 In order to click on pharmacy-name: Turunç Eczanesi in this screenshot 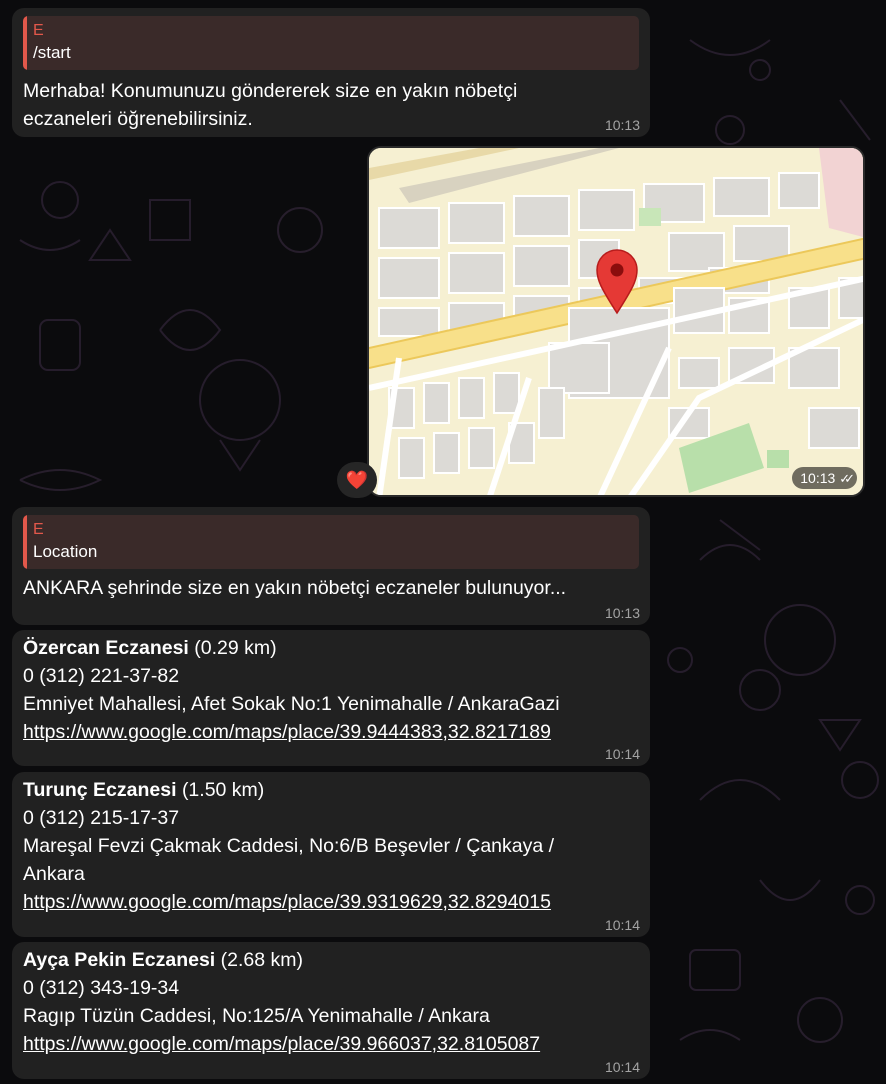, I will do `click(100, 790)`.